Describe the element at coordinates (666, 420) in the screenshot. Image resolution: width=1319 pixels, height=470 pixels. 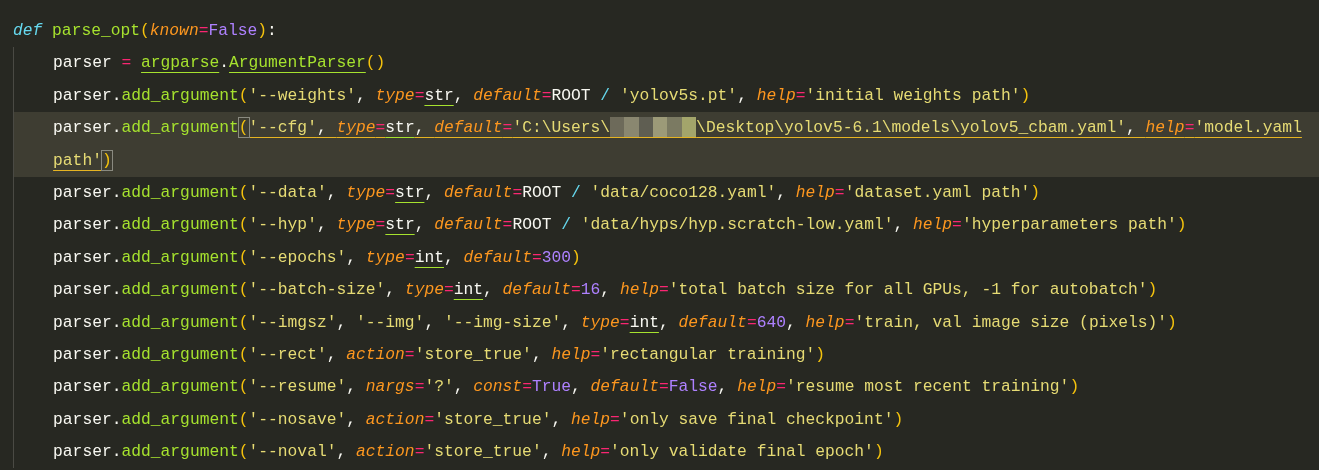
I see `code-line: parser.add_argument('--nosave', action='store_true', help='only save final checkpoint')` at that location.